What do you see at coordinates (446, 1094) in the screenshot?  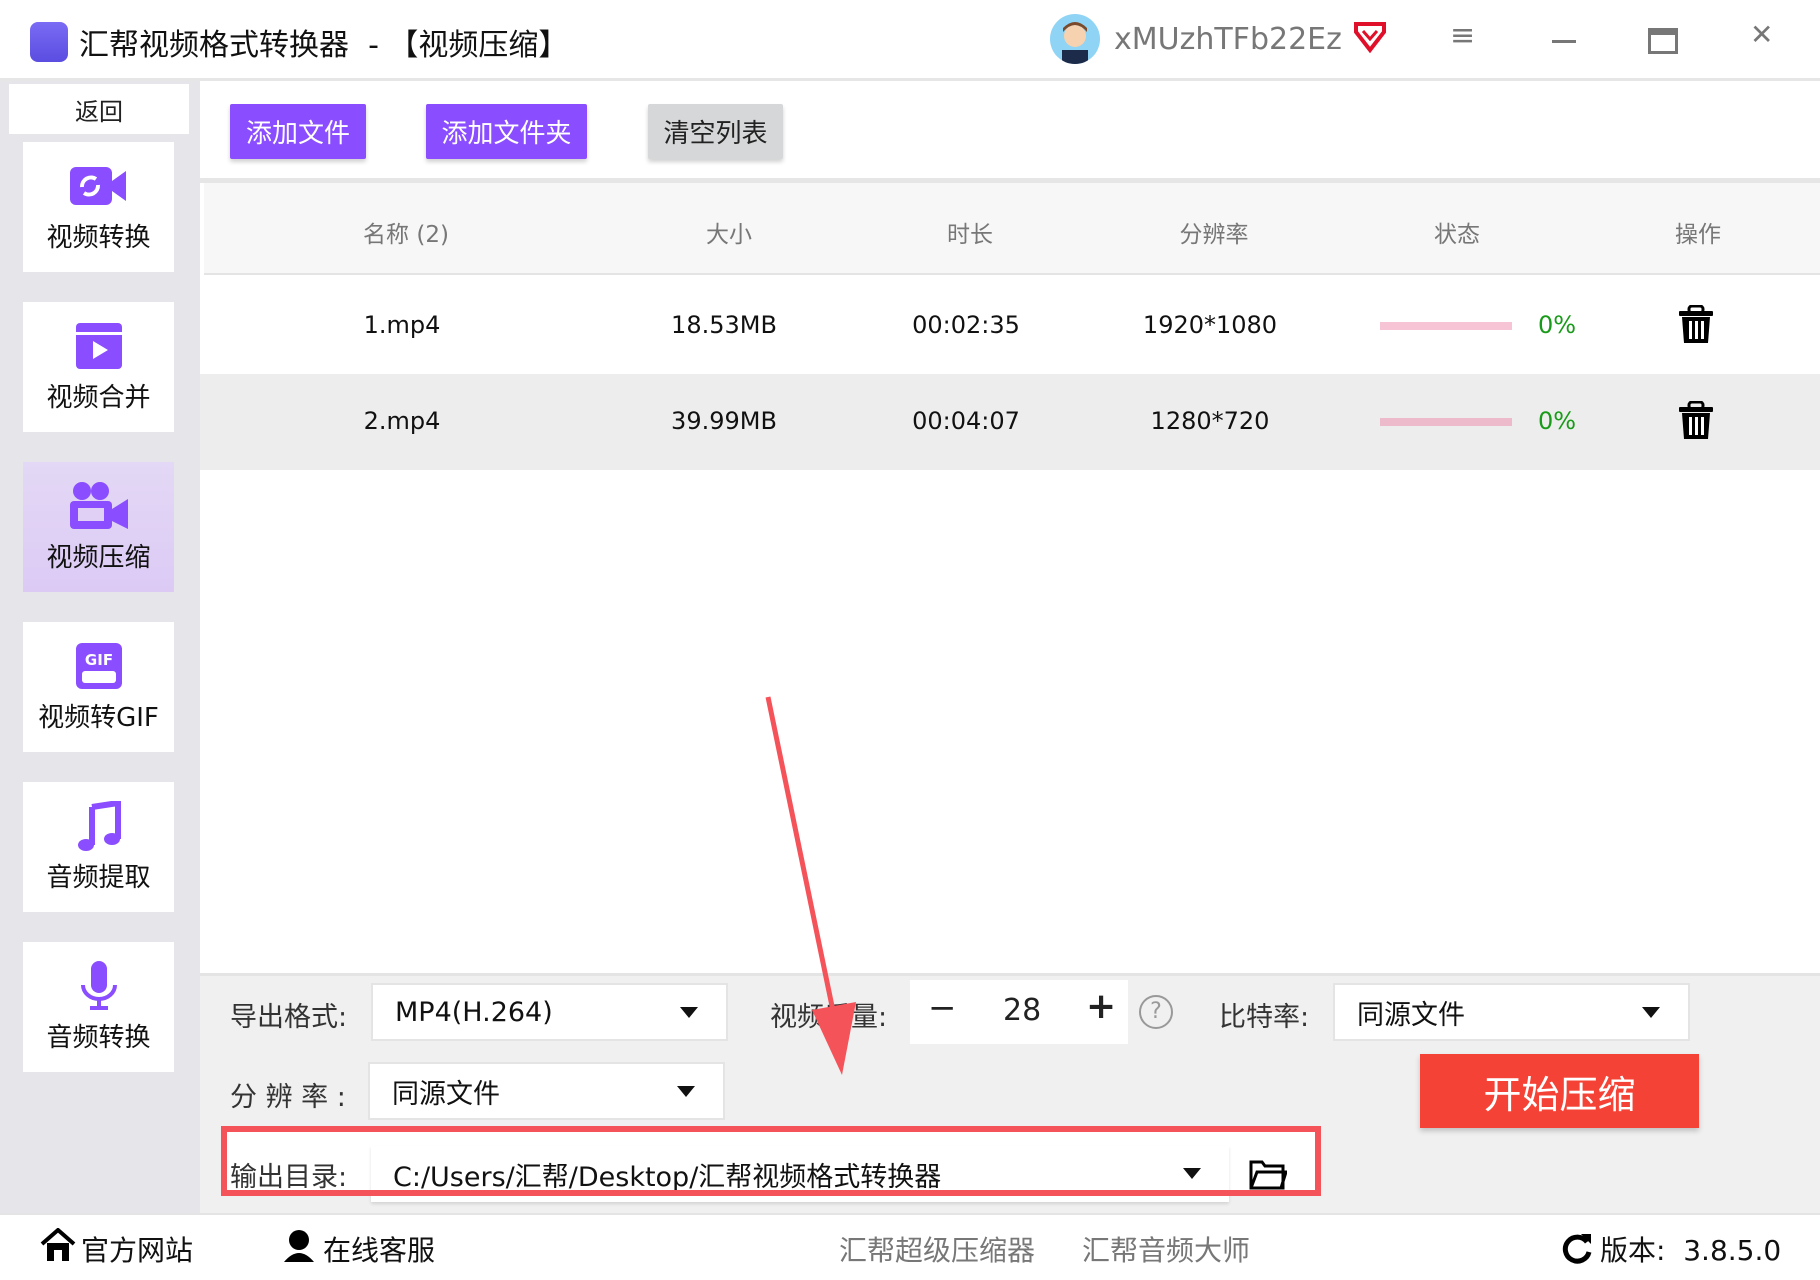 I see `resolution-value: 同源文件` at bounding box center [446, 1094].